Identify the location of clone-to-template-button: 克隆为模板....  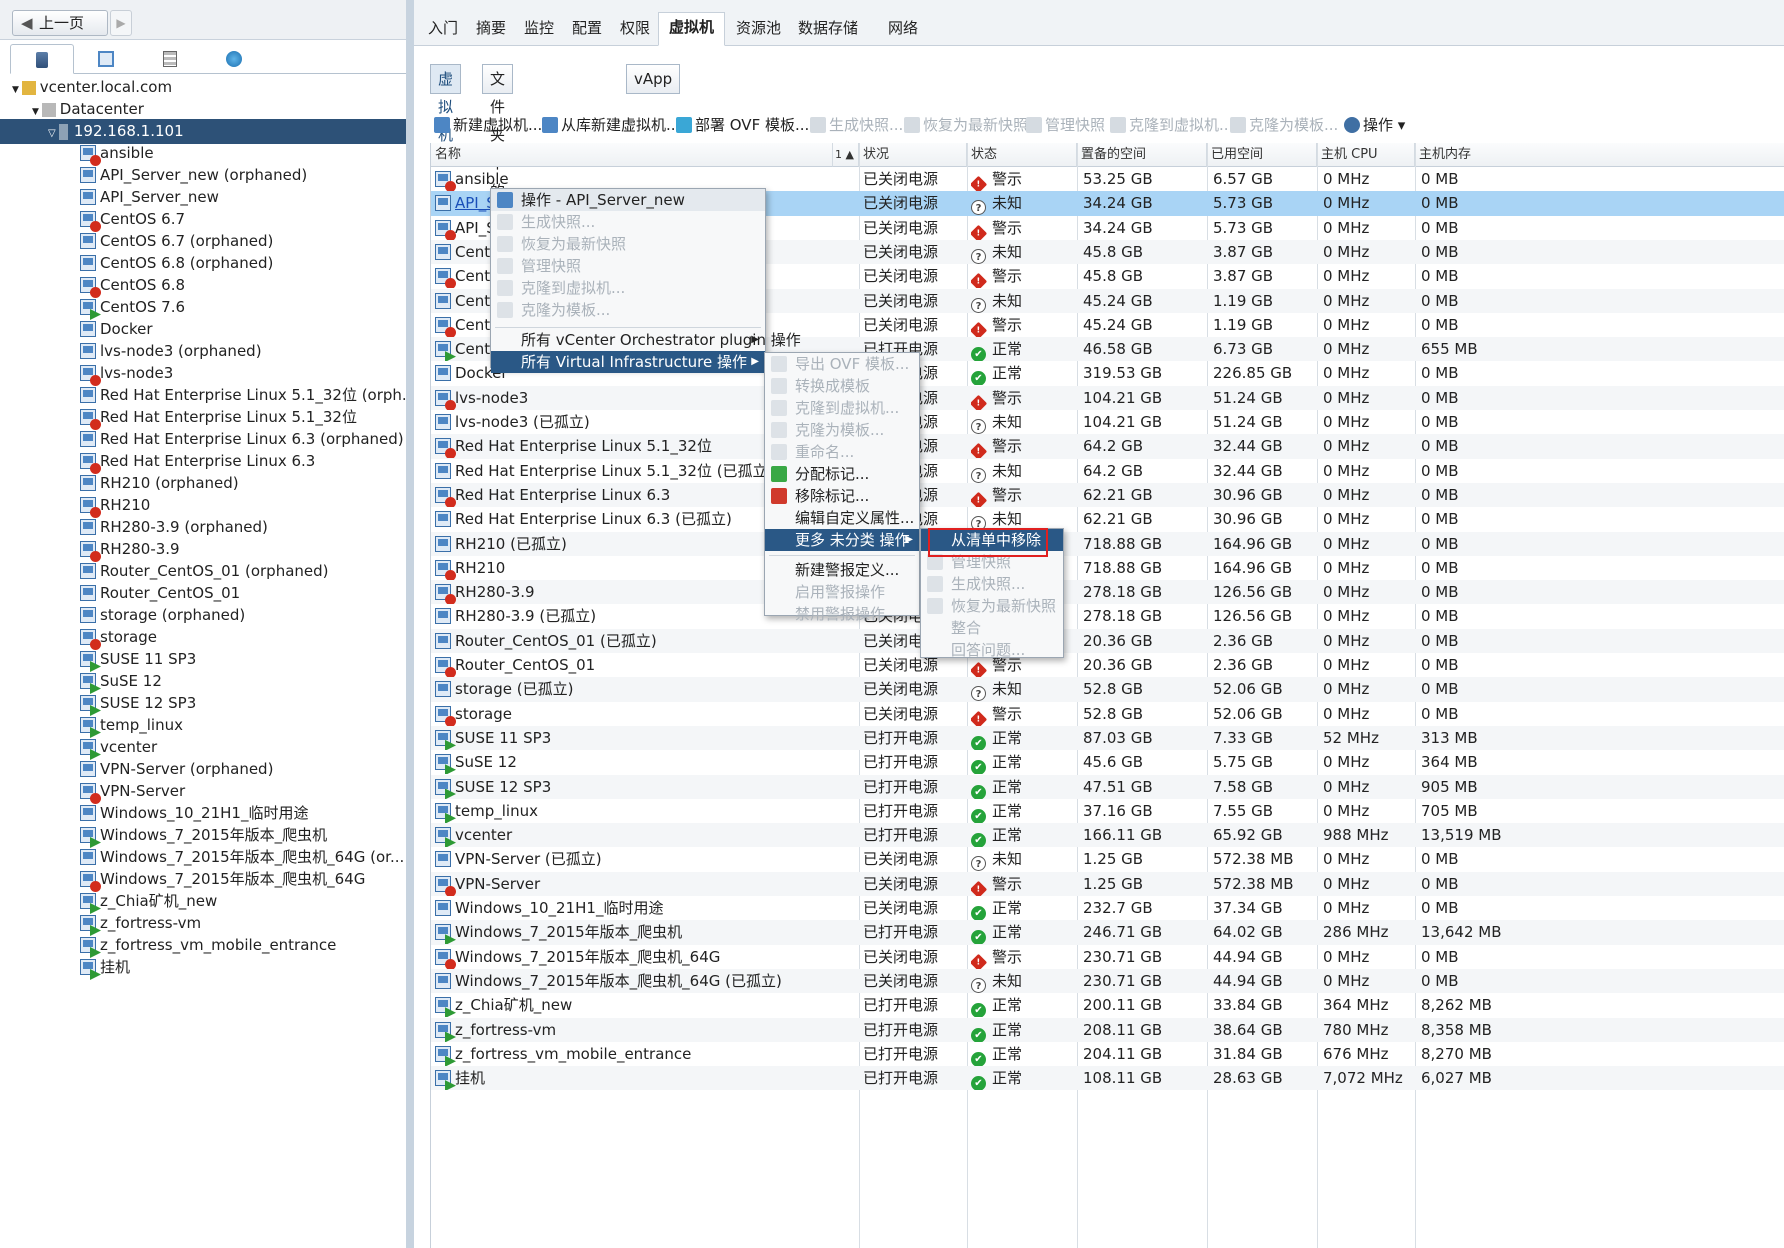
(1284, 125).